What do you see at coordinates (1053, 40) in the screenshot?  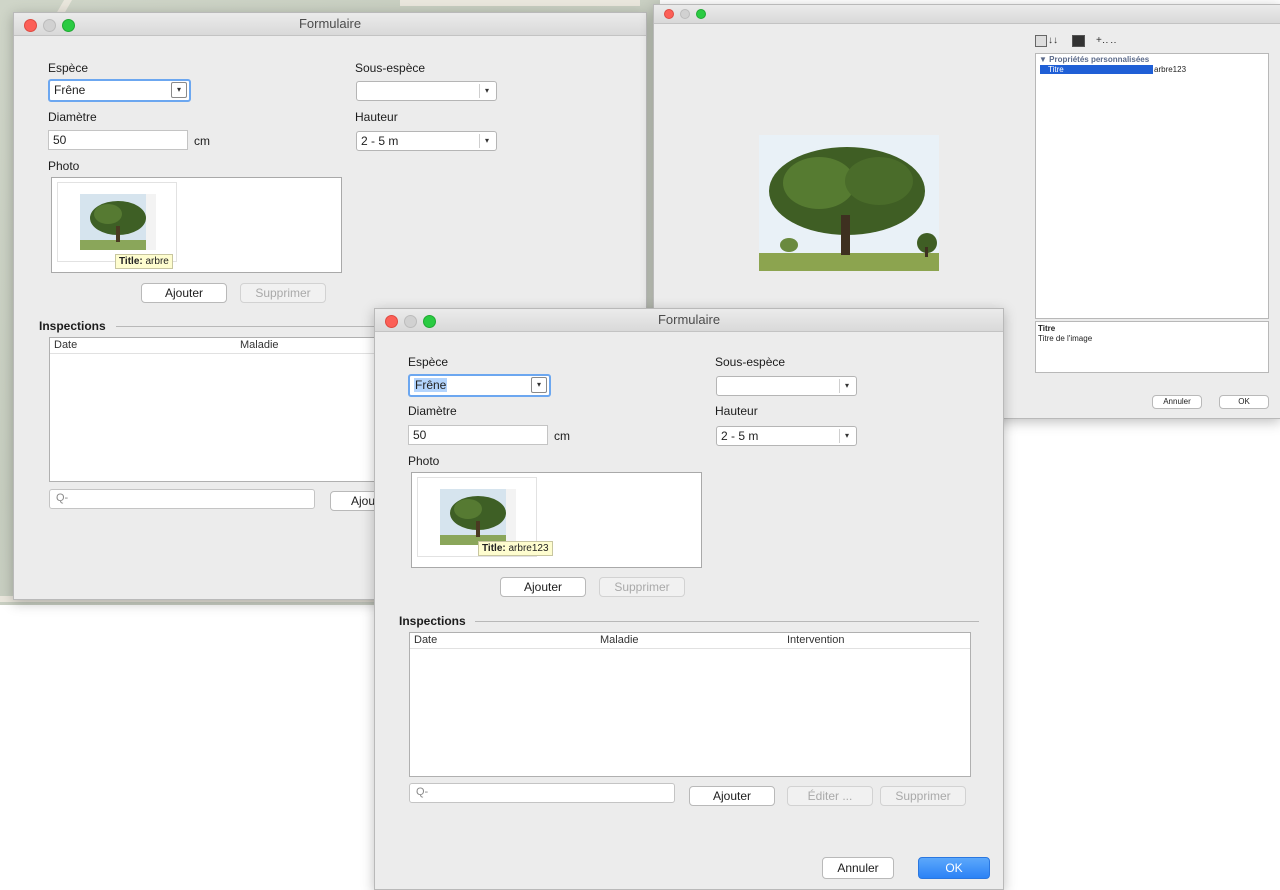 I see `sort-icon: ↓↓` at bounding box center [1053, 40].